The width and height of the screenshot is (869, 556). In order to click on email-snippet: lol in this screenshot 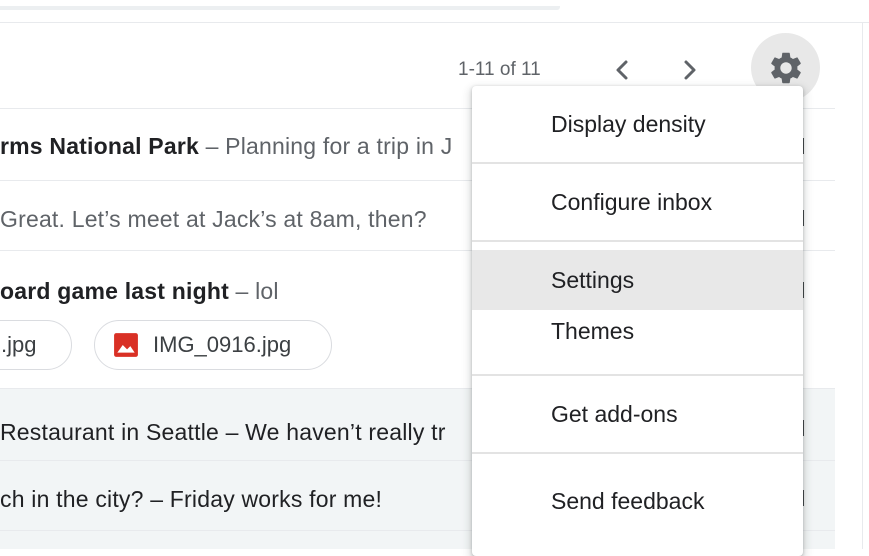, I will do `click(267, 291)`.